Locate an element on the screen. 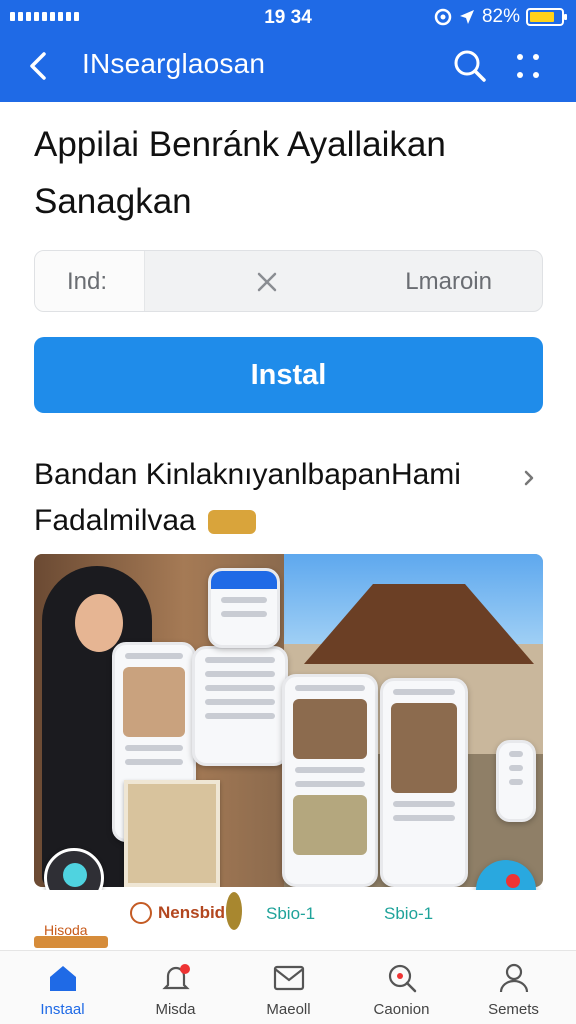 The width and height of the screenshot is (576, 1024). language-selector: Ind: Lmaroin is located at coordinates (288, 281).